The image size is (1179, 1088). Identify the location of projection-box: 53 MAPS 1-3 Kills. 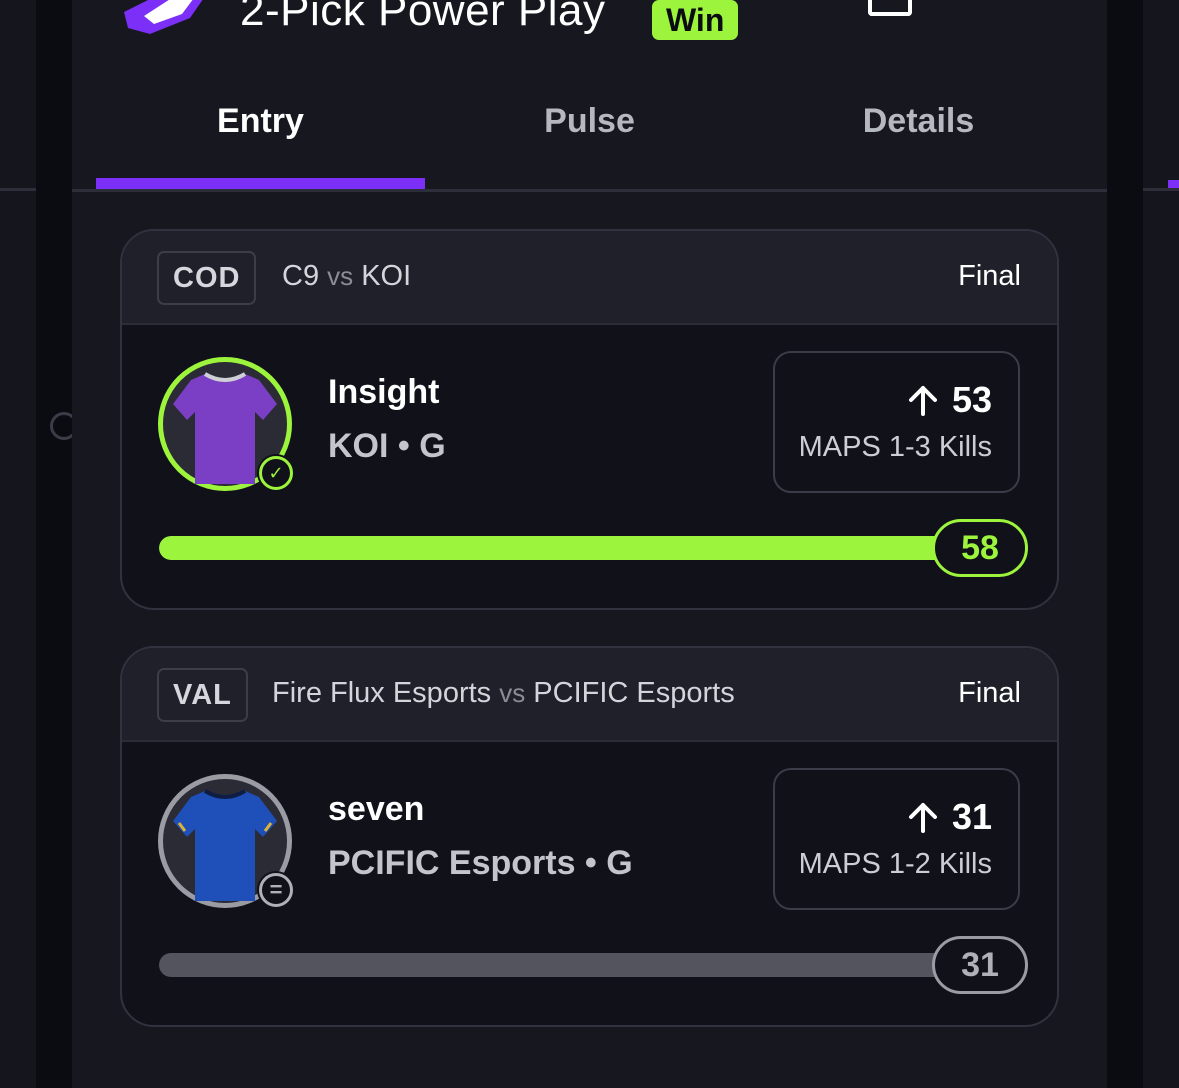
(896, 422).